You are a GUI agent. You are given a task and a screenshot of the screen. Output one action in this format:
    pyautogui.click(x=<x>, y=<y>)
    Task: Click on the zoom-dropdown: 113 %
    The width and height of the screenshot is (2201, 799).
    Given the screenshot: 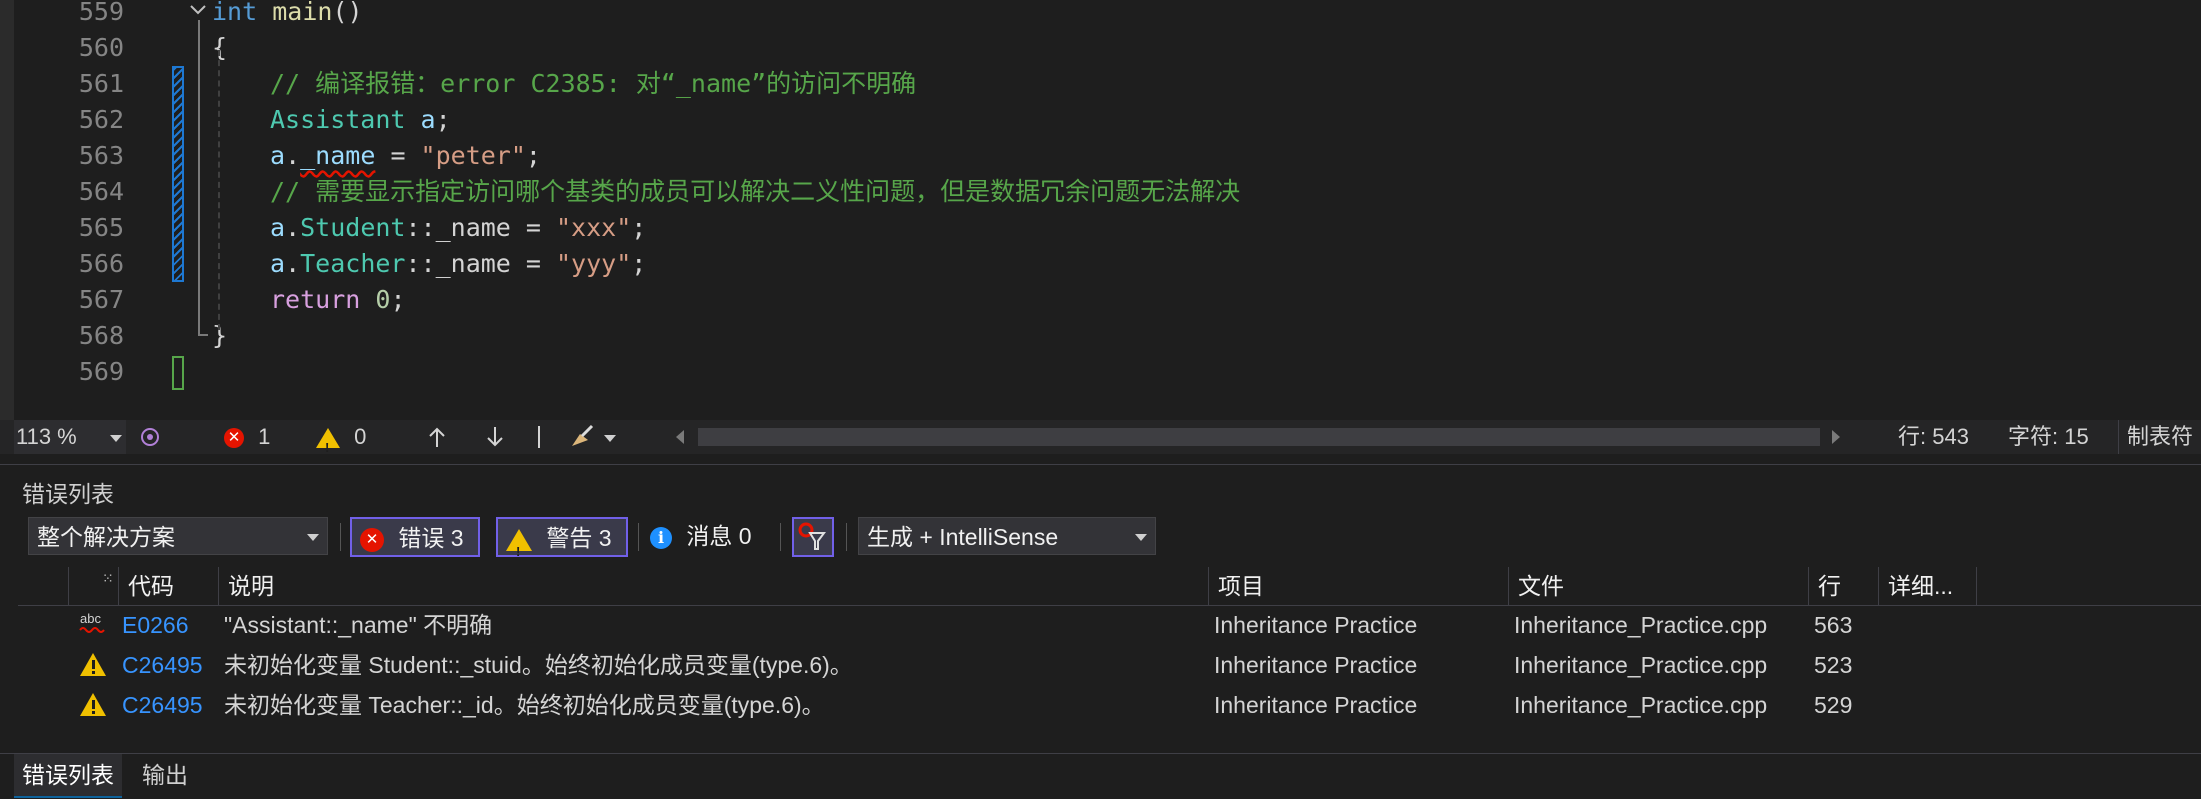 What is the action you would take?
    pyautogui.click(x=70, y=437)
    